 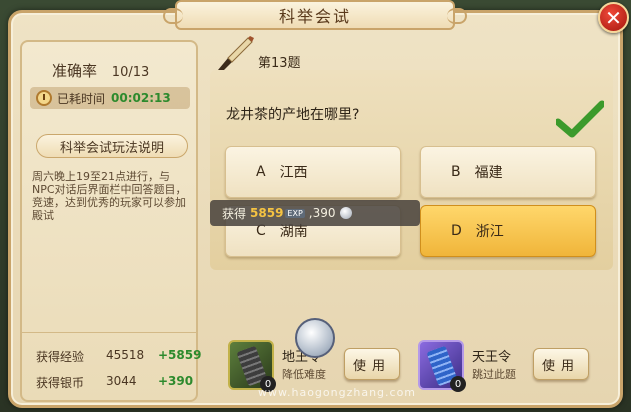 I want to click on option-letter: A, so click(x=261, y=172).